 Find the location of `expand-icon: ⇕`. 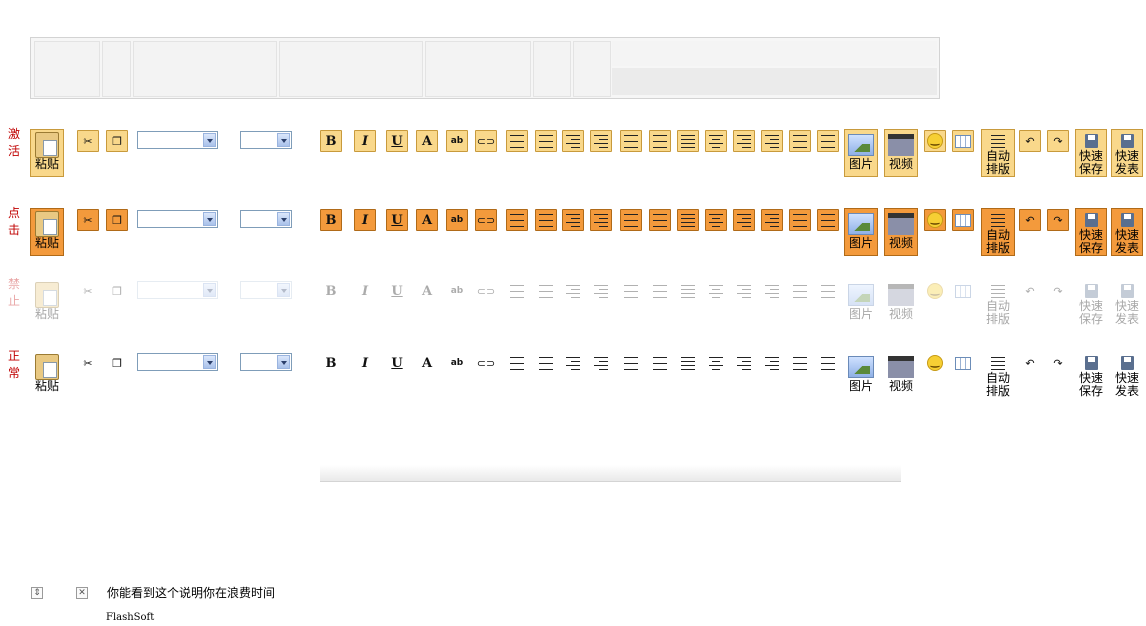

expand-icon: ⇕ is located at coordinates (37, 593).